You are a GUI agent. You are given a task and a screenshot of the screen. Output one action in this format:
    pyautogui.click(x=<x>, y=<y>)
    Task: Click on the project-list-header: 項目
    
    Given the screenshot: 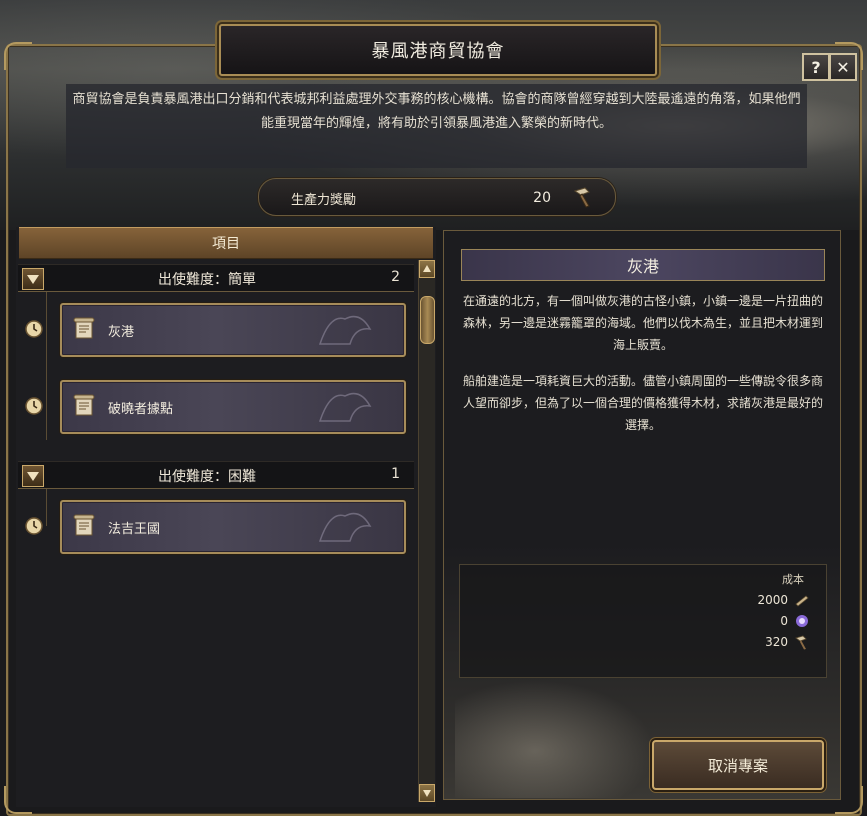 What is the action you would take?
    pyautogui.click(x=226, y=243)
    